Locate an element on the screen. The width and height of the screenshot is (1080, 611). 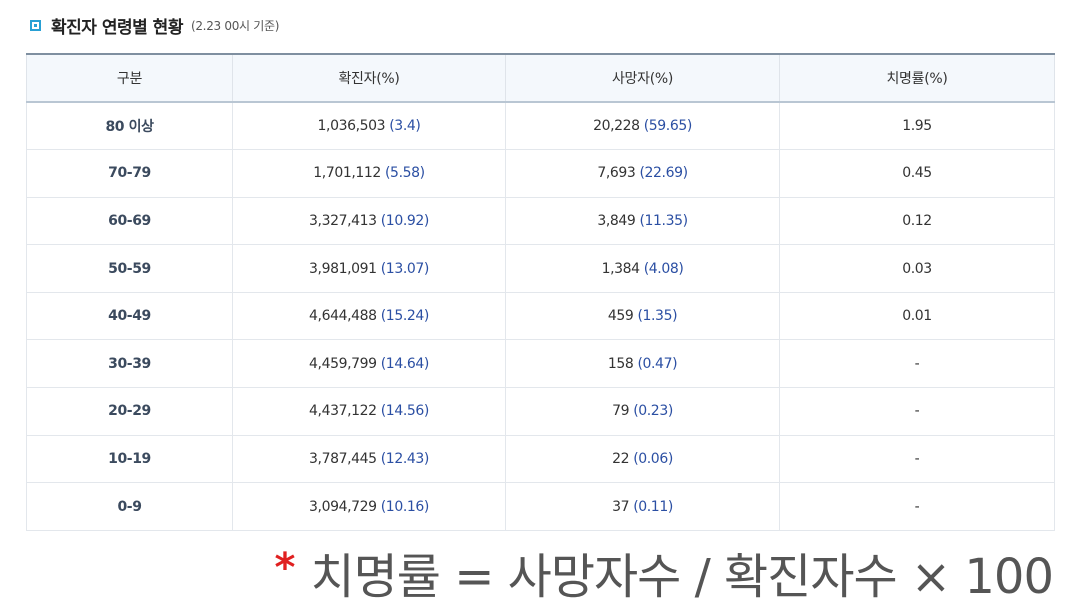
deaths-percent: (11.35) is located at coordinates (663, 220).